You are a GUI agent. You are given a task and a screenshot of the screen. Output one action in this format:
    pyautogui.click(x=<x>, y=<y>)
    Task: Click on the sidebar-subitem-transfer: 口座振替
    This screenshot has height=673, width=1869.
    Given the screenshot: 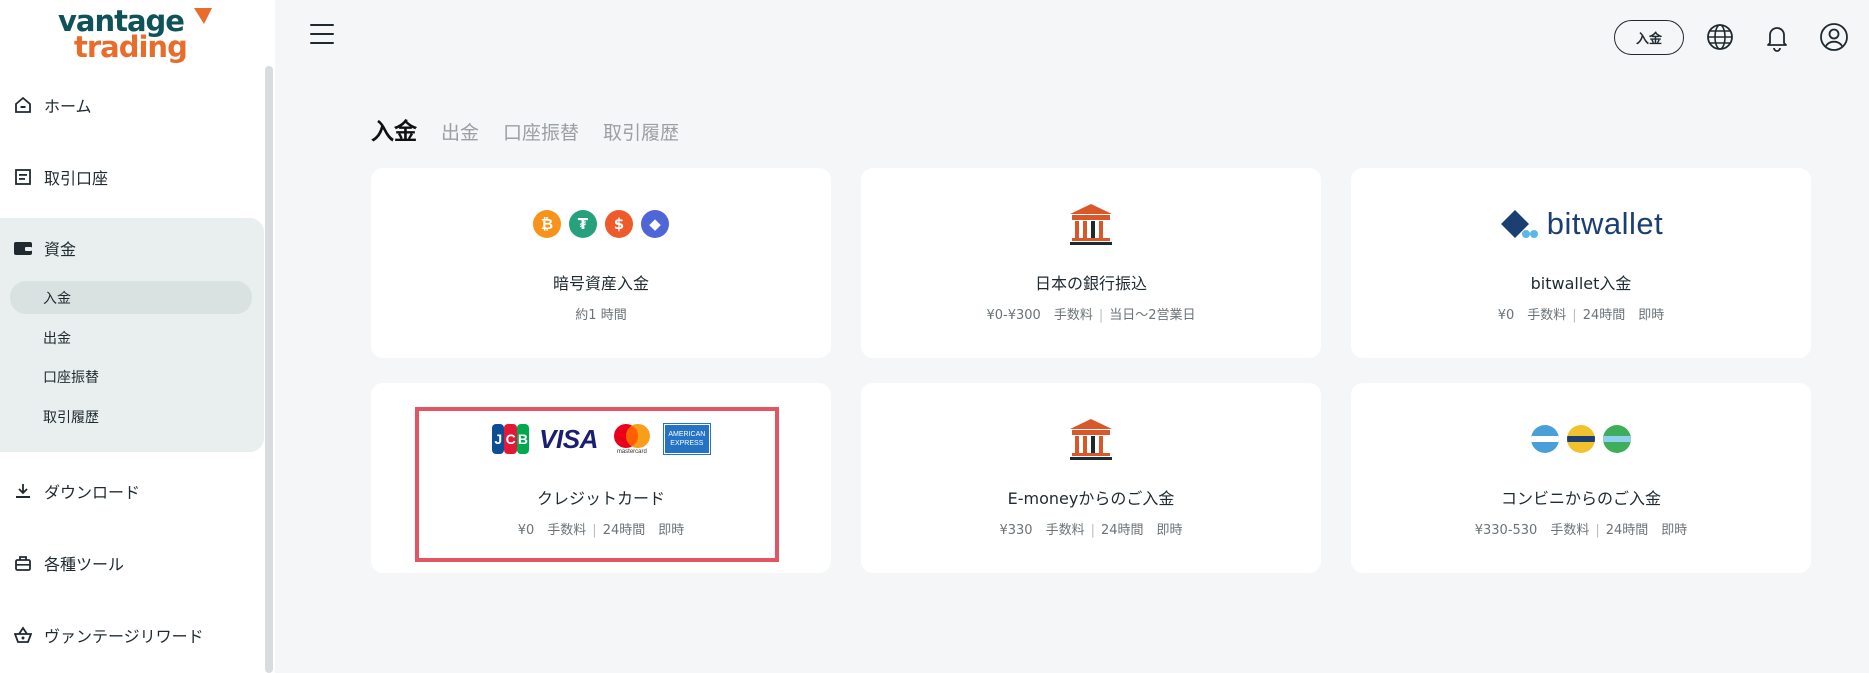 What is the action you would take?
    pyautogui.click(x=131, y=376)
    